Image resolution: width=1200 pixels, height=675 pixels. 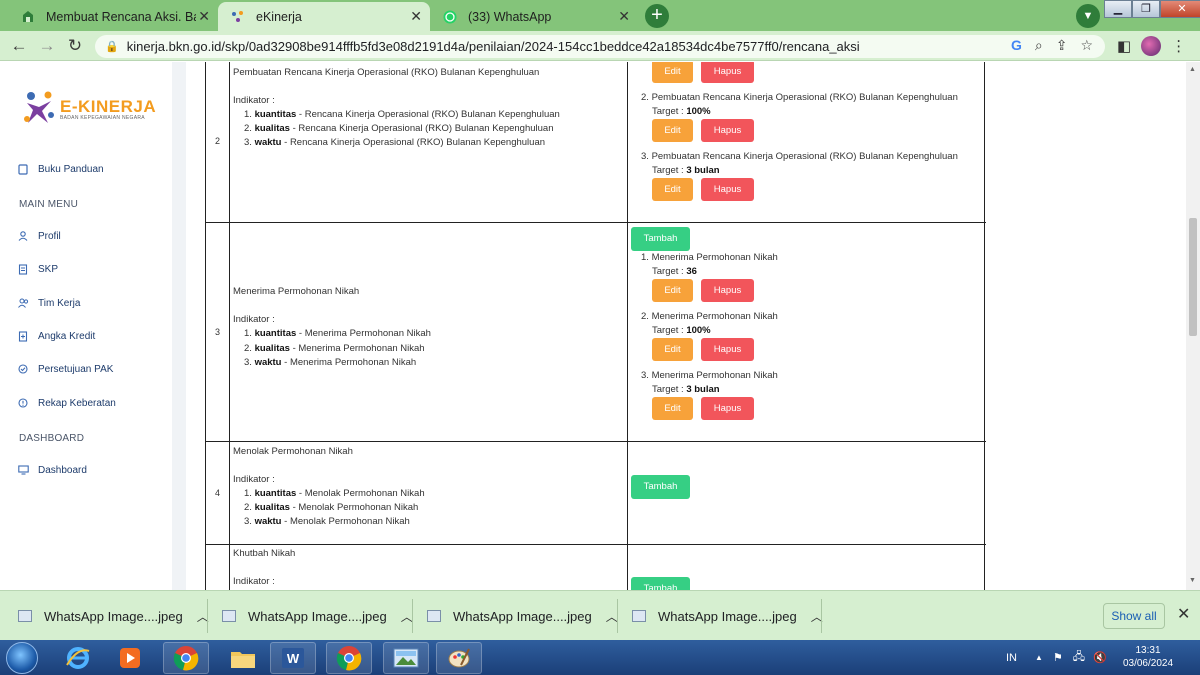 What do you see at coordinates (268, 362) in the screenshot?
I see `indikator-kind: waktu` at bounding box center [268, 362].